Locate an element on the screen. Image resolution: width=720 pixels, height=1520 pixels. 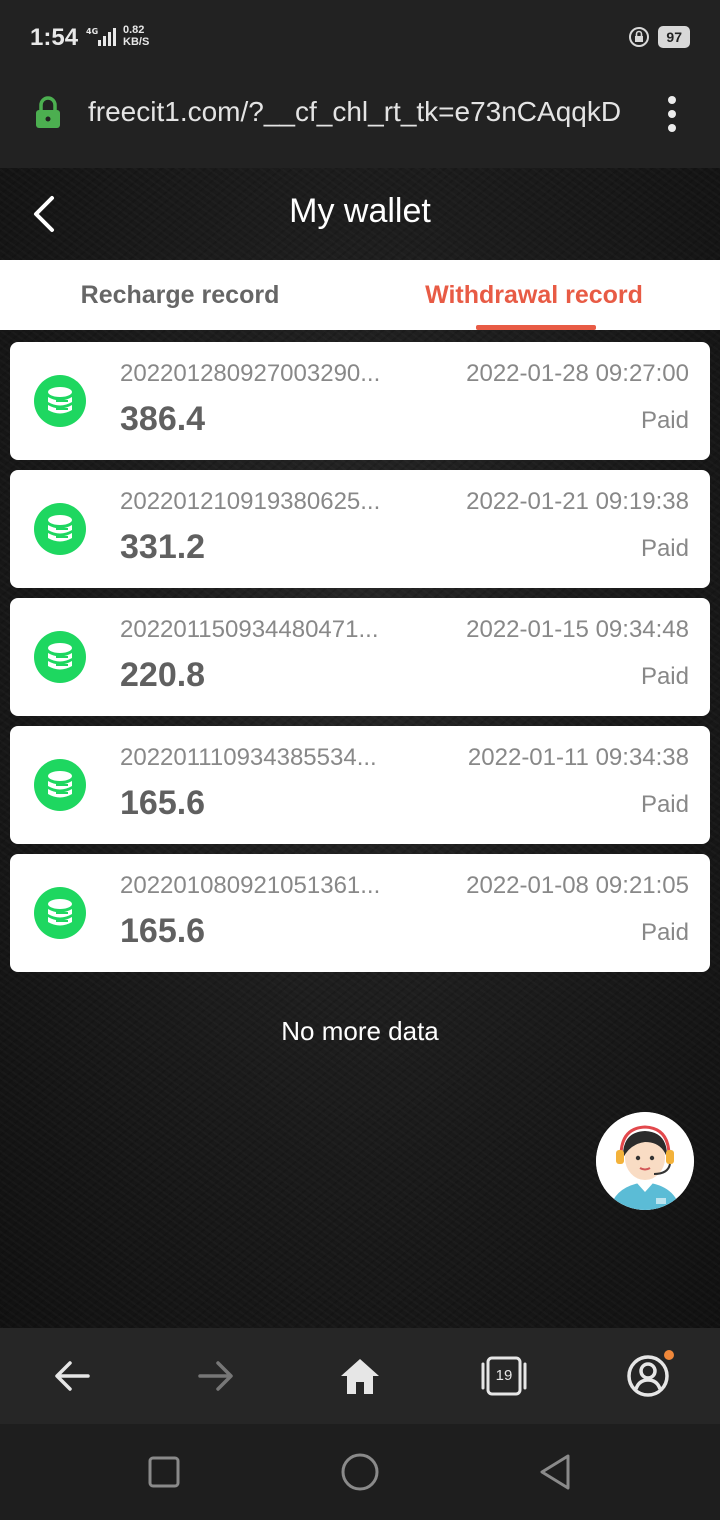
app-header: My wallet is located at coordinates (360, 214).